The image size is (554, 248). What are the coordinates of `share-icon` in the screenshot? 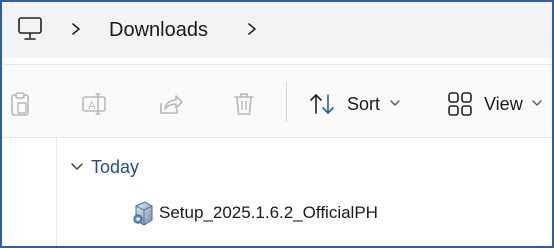 It's located at (170, 104).